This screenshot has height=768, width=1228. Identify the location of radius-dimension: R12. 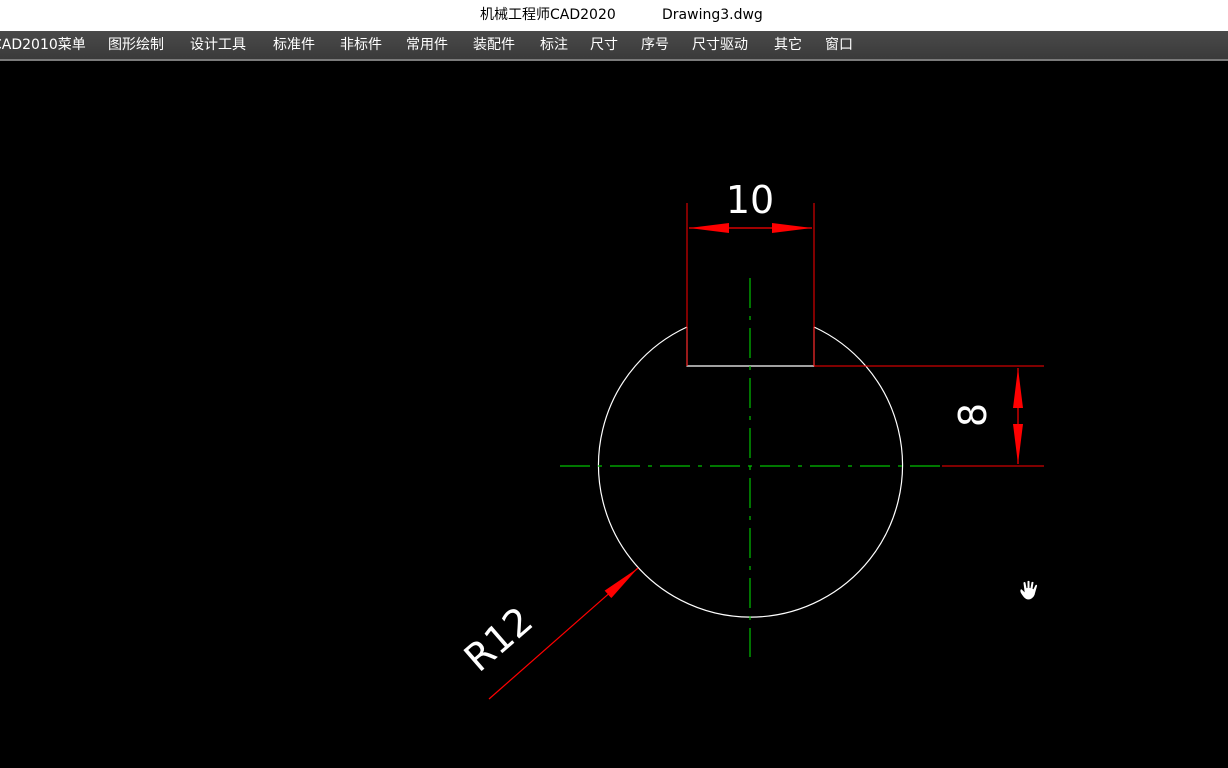
(547, 633).